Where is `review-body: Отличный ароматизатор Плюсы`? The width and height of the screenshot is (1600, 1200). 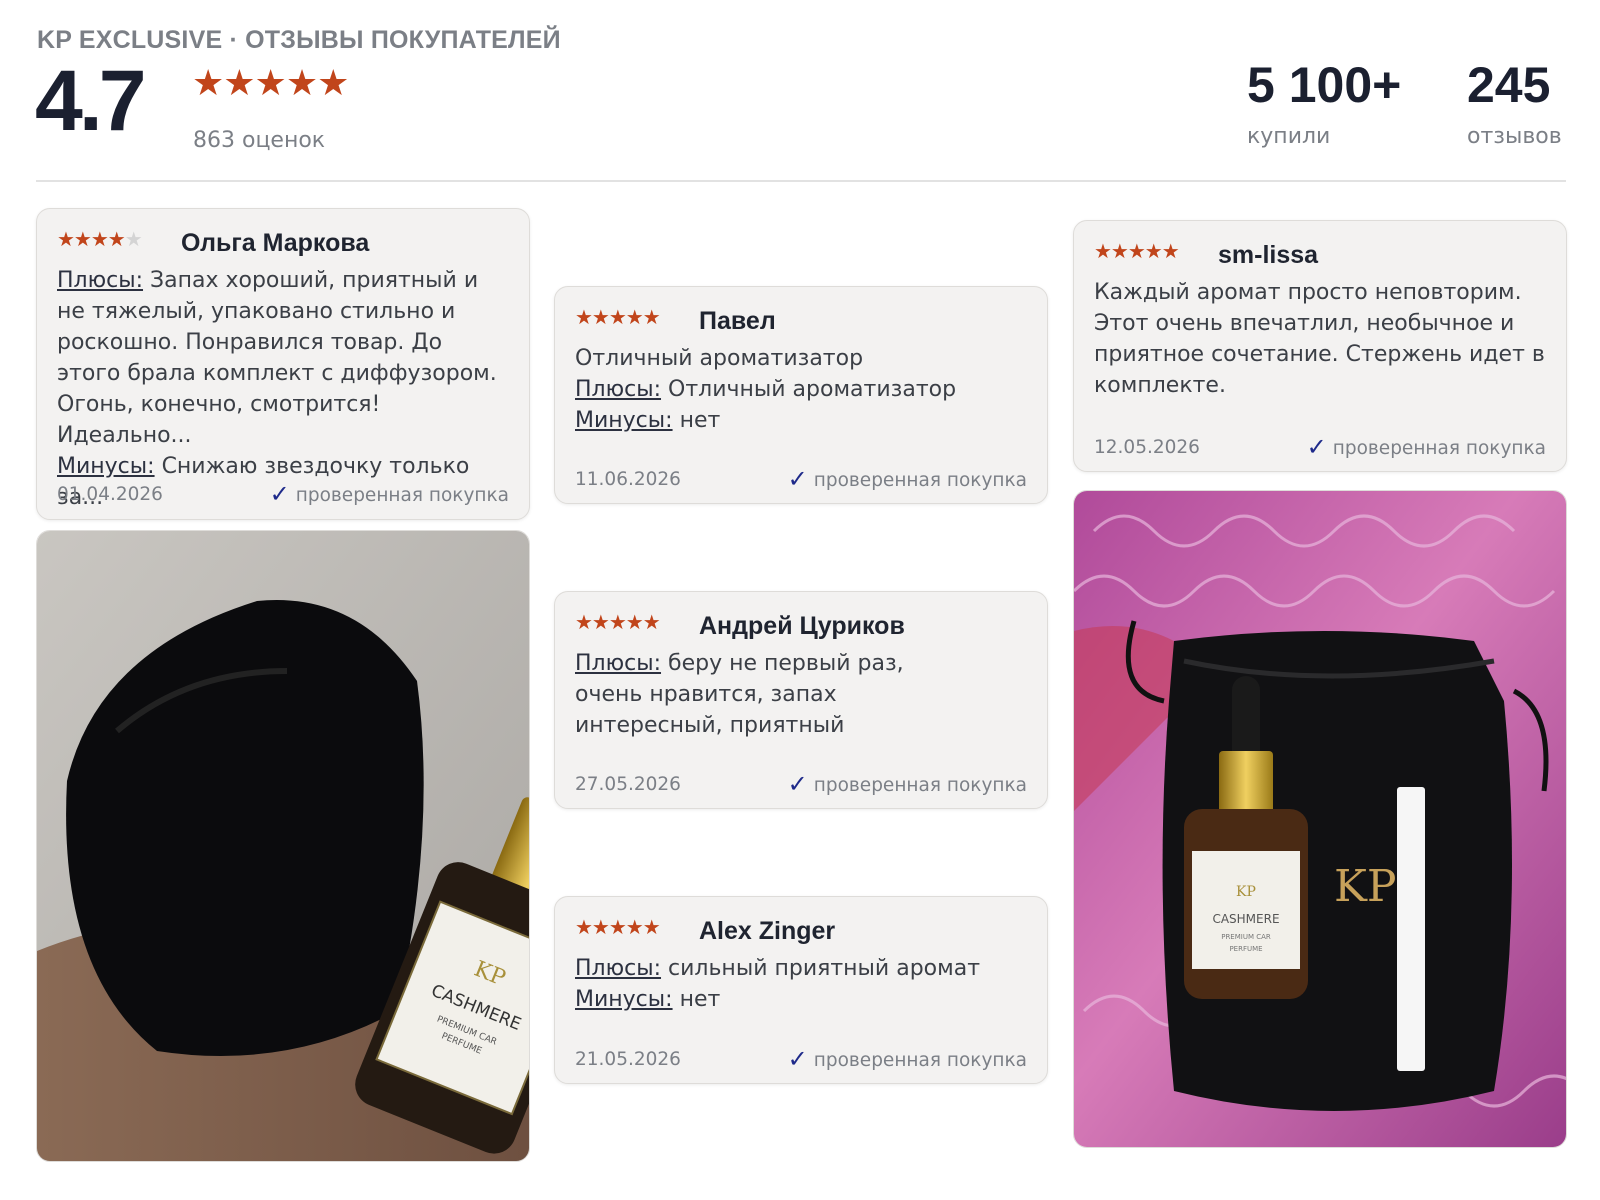
review-body: Отличный ароматизатор Плюсы is located at coordinates (802, 389).